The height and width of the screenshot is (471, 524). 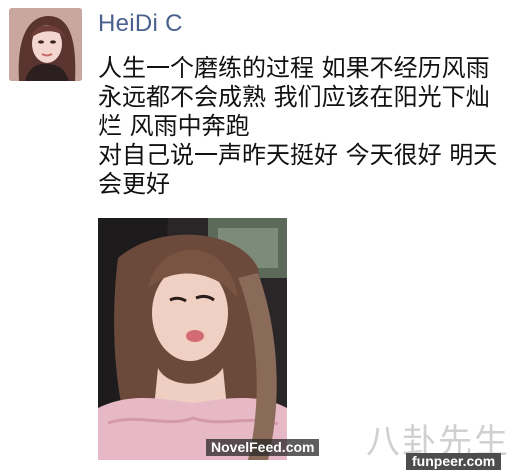 I want to click on avatar, so click(x=45, y=44).